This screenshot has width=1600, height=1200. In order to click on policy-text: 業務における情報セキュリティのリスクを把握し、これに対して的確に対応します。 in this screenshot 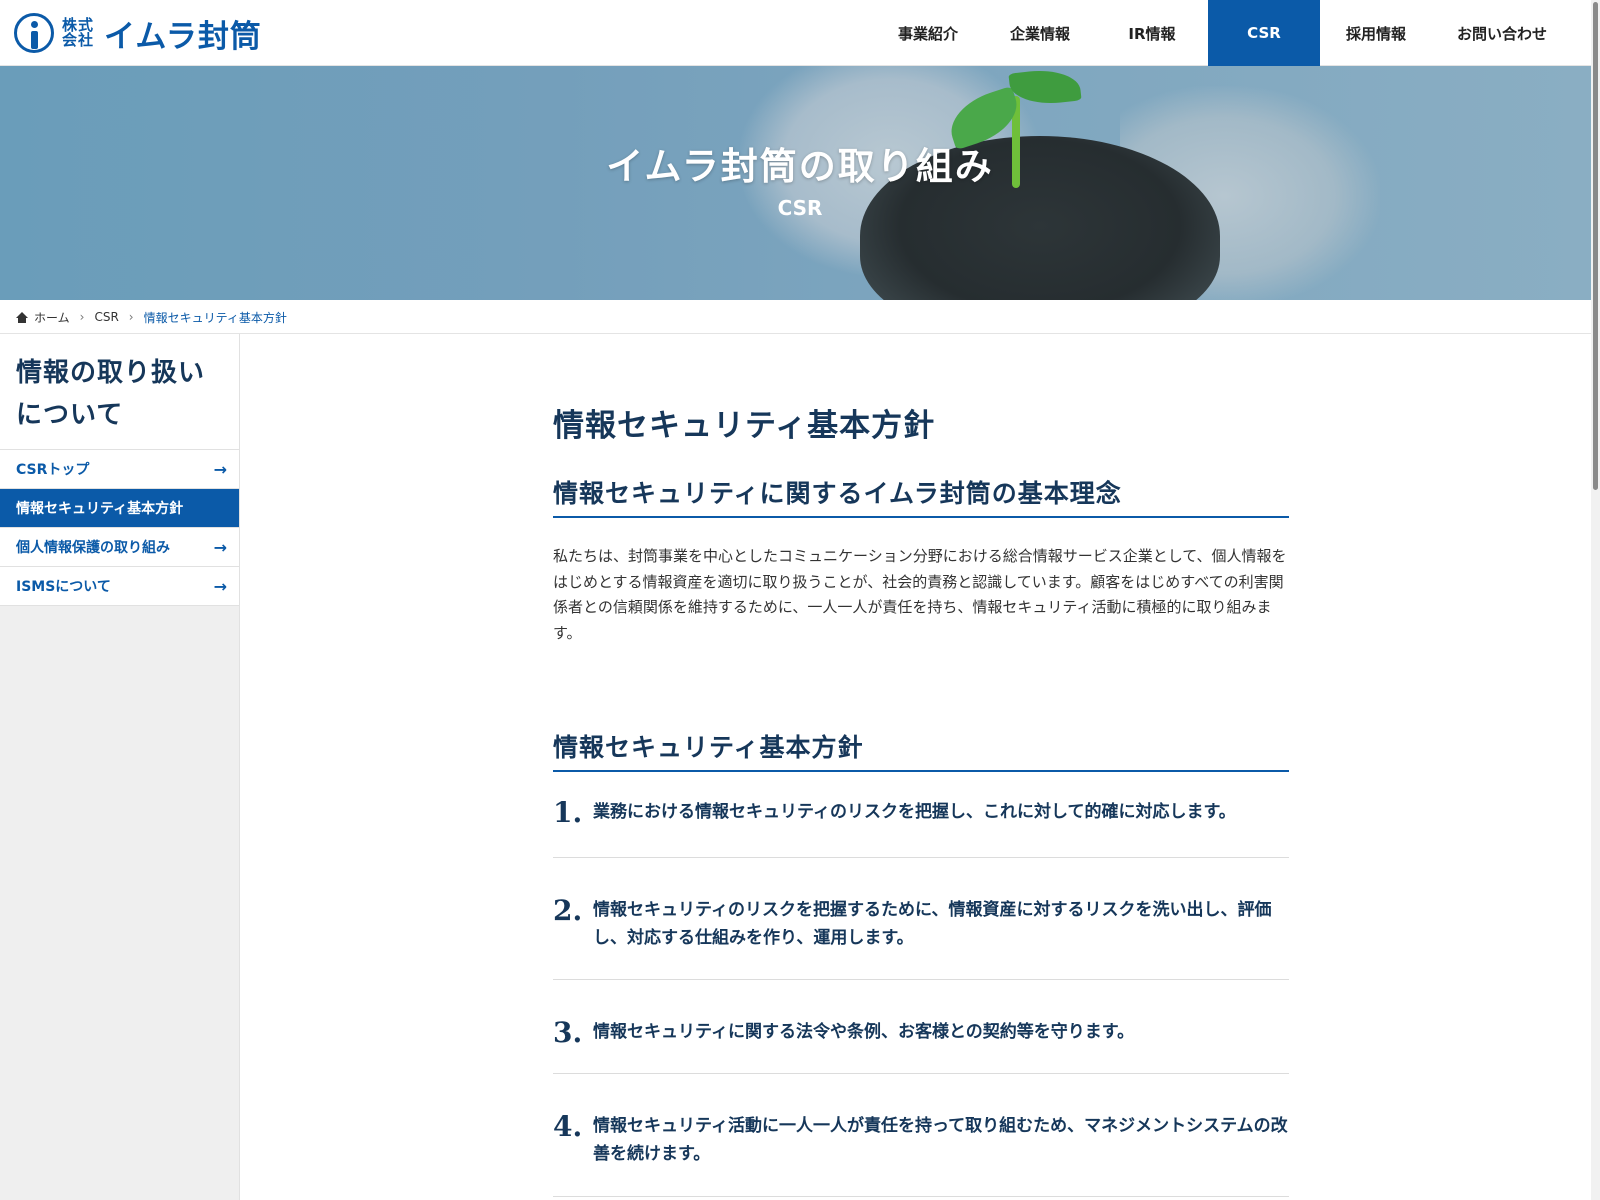, I will do `click(914, 812)`.